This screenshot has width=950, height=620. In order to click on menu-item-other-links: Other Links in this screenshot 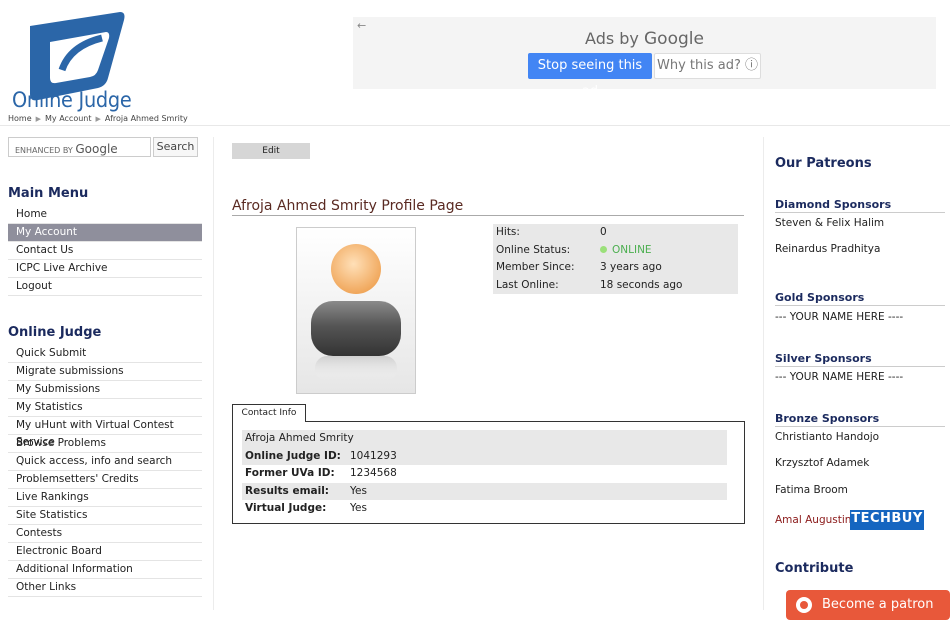, I will do `click(105, 588)`.